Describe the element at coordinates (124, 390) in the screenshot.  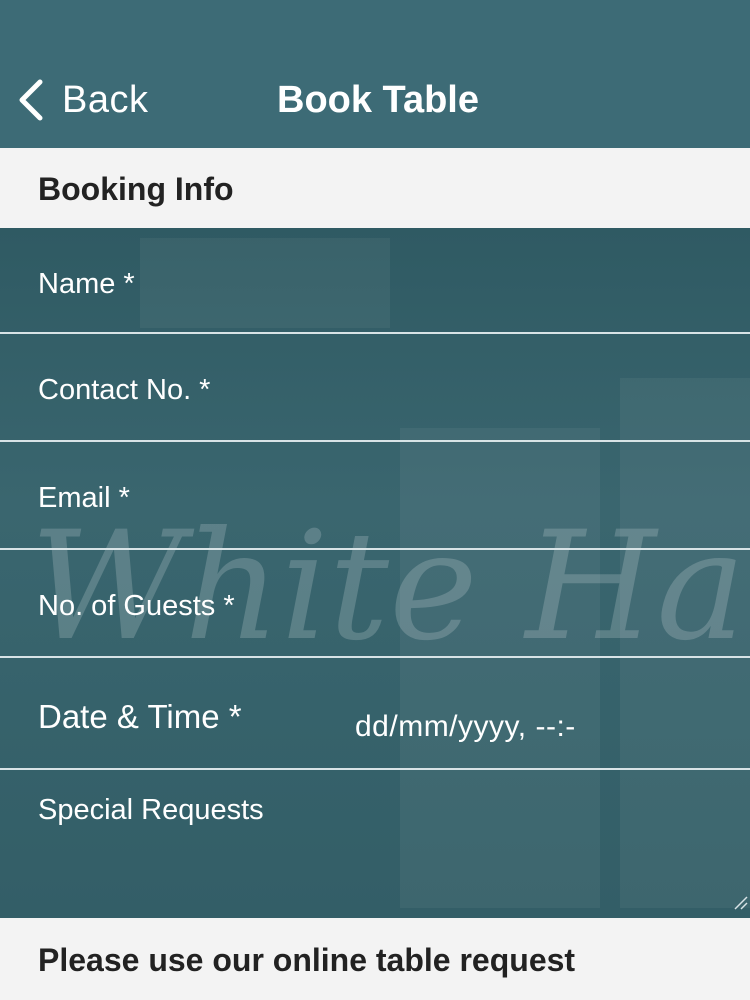
I see `contact-number-label: Contact No. *` at that location.